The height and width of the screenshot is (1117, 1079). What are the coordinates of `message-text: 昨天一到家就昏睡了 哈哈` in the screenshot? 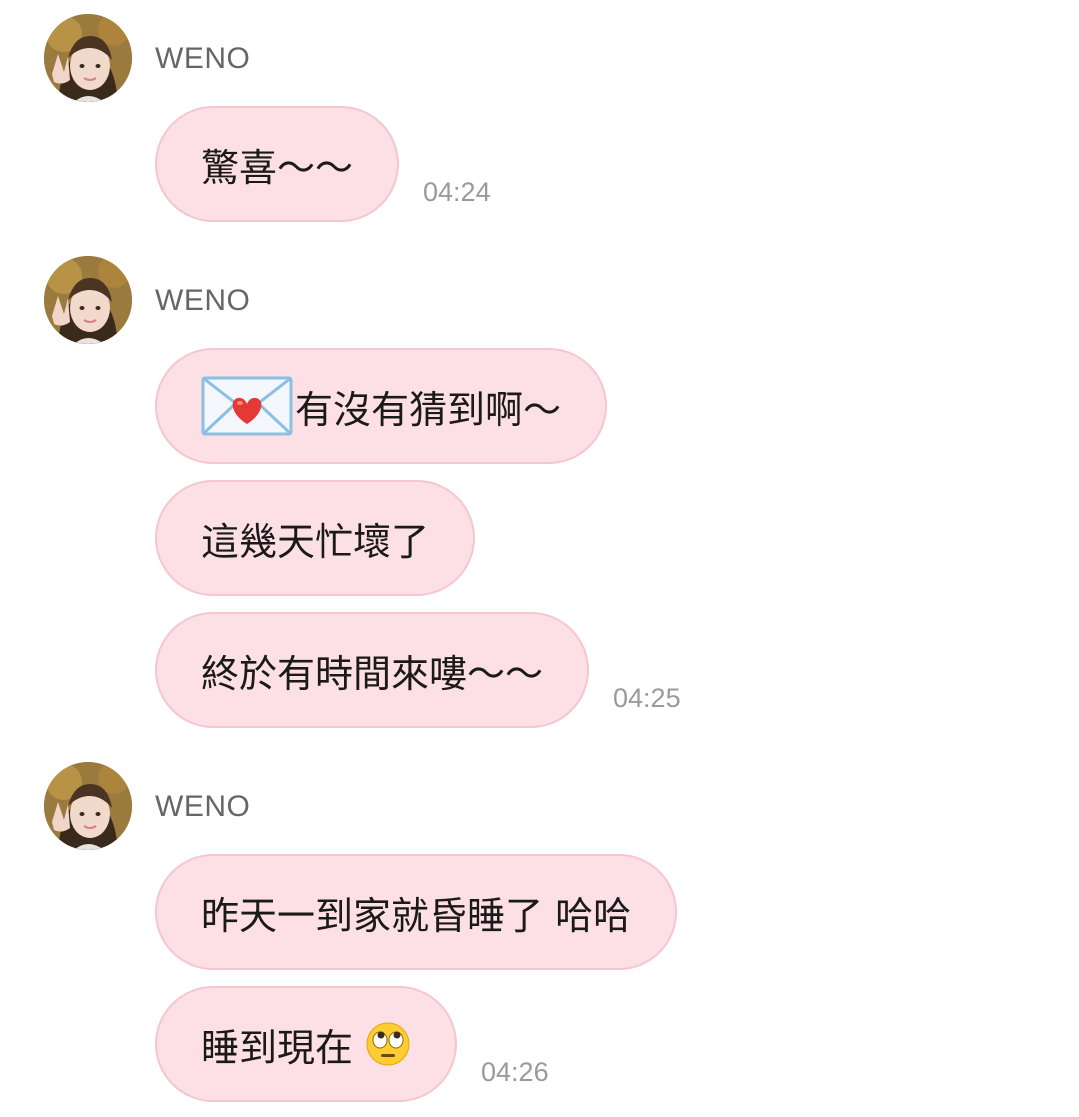 It's located at (416, 915).